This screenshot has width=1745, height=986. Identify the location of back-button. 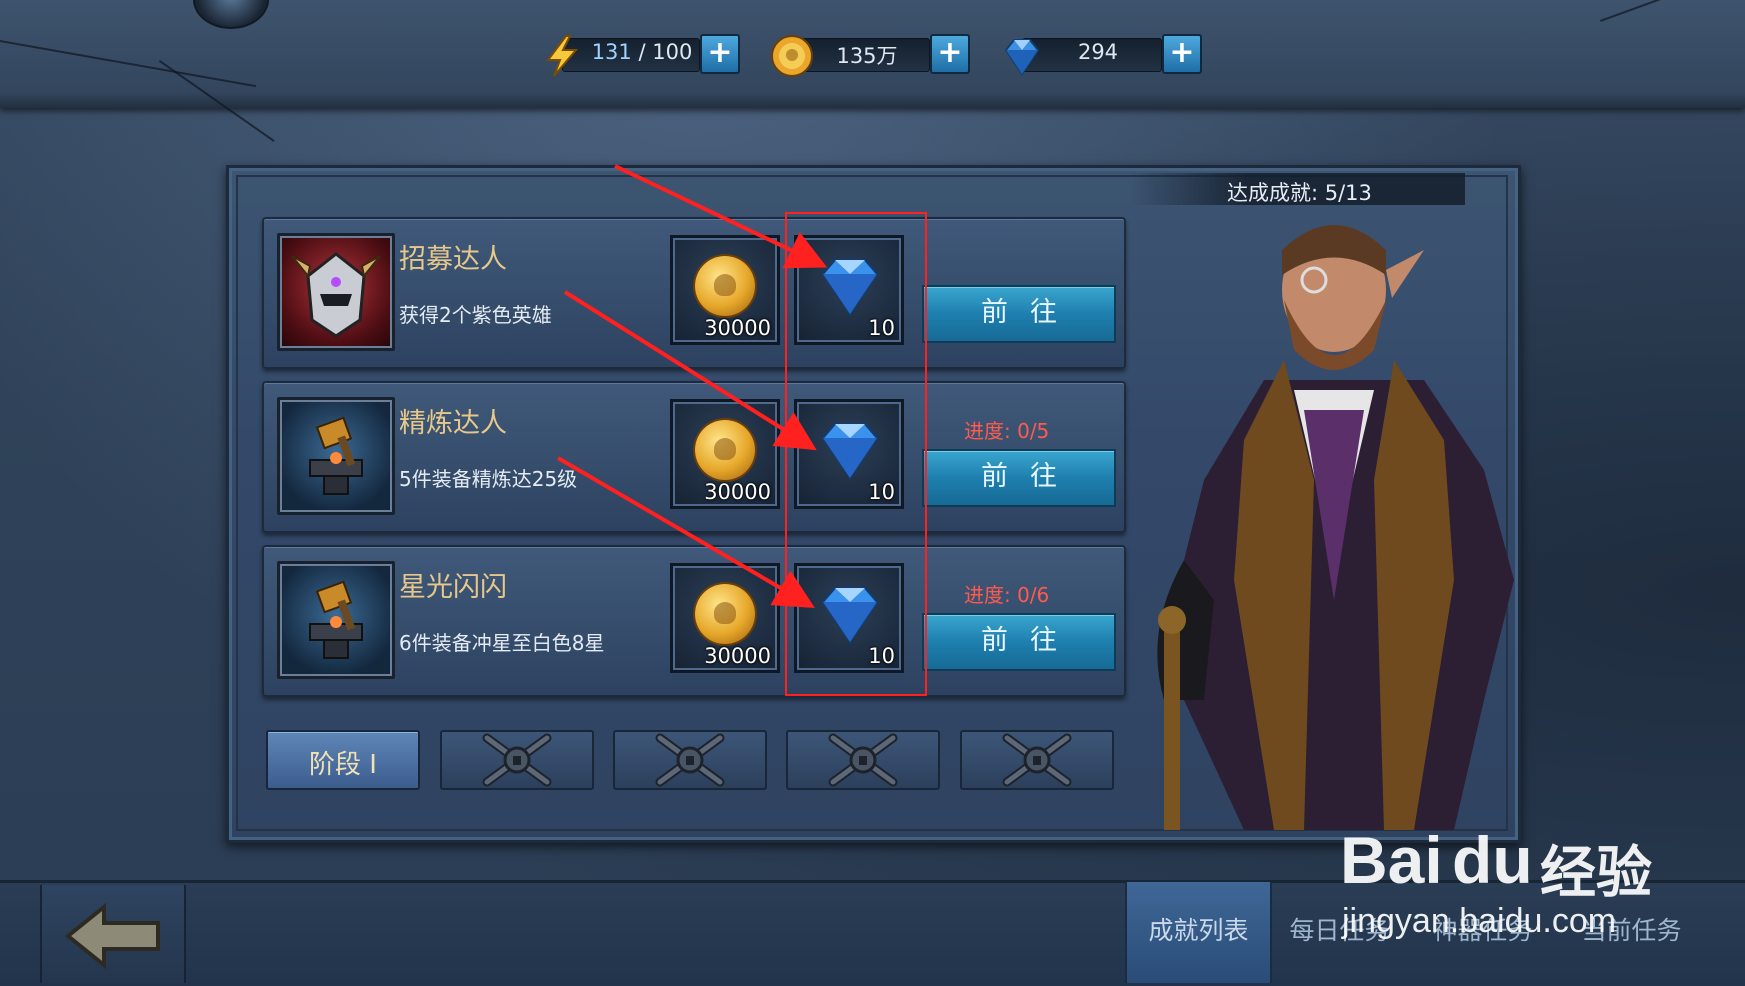
(113, 934).